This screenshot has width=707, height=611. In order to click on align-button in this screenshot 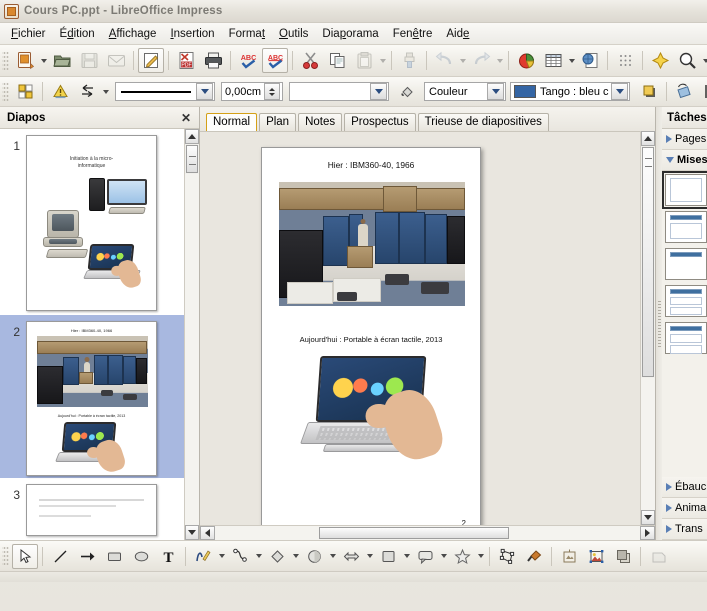, I will do `click(702, 91)`.